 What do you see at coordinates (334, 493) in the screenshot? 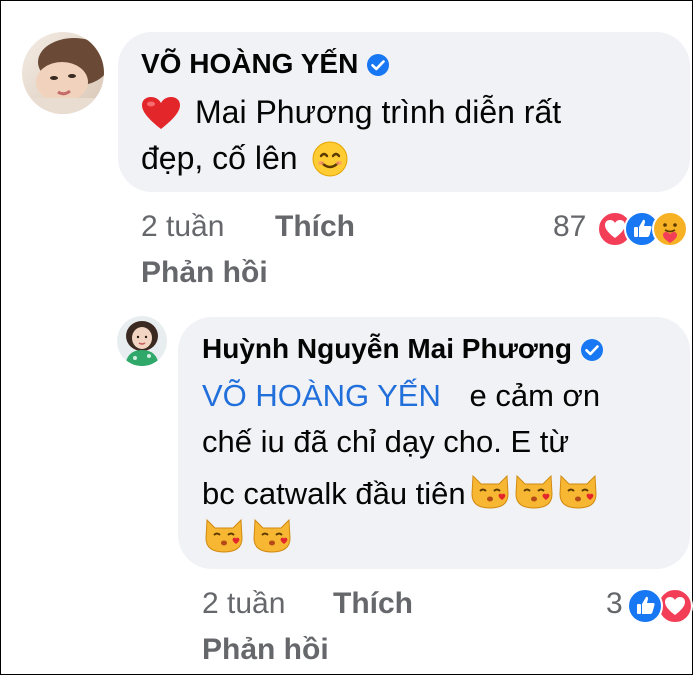
I see `reply-text-3: bc catwalk đầu tiên` at bounding box center [334, 493].